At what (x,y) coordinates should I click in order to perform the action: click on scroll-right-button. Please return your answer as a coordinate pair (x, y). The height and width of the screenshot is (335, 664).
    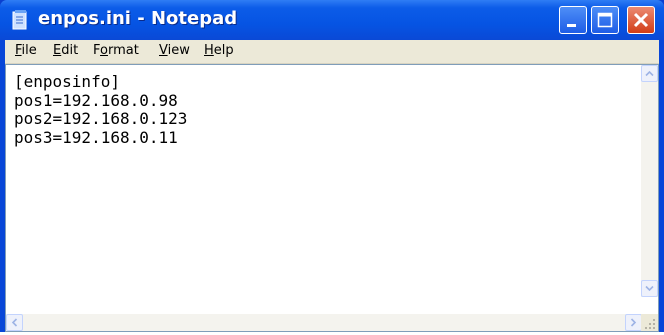
    Looking at the image, I should click on (633, 322).